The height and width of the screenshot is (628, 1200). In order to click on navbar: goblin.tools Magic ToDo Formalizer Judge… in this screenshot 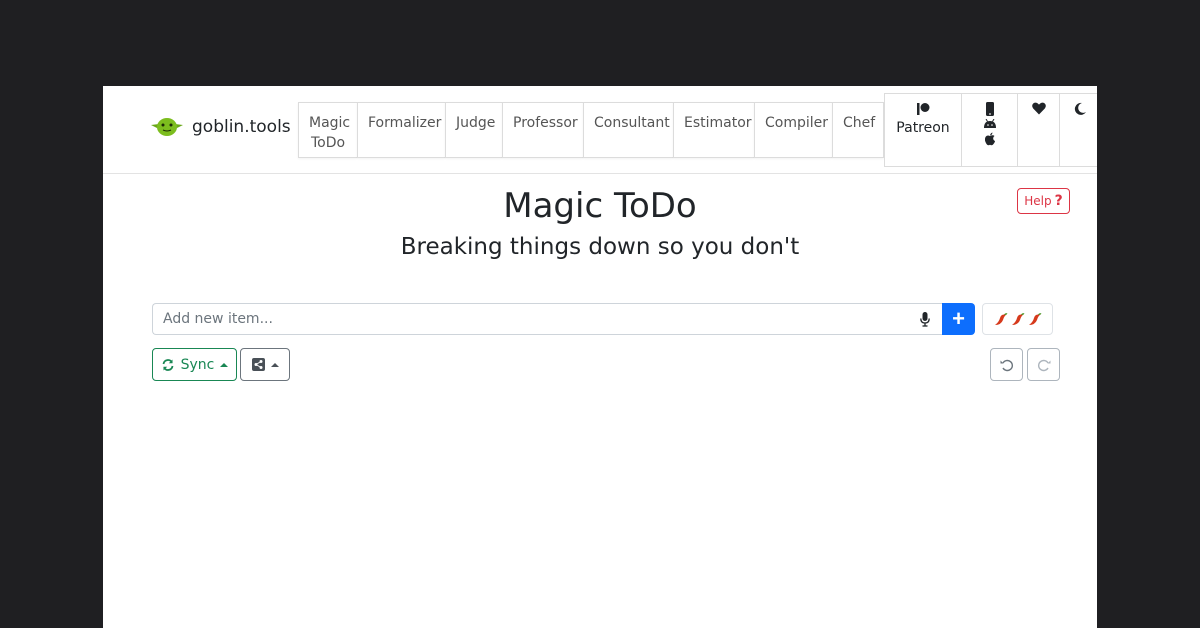, I will do `click(600, 130)`.